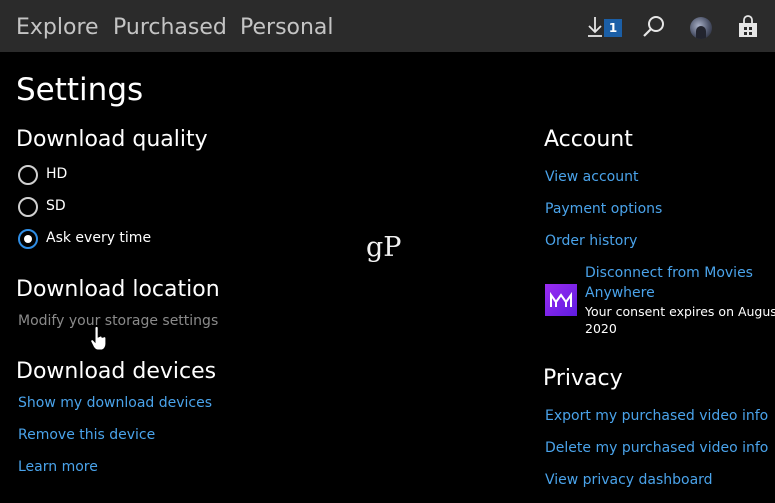 This screenshot has height=503, width=775. I want to click on delete-purchased-video-info-link: Delete my purchased video info, so click(656, 448).